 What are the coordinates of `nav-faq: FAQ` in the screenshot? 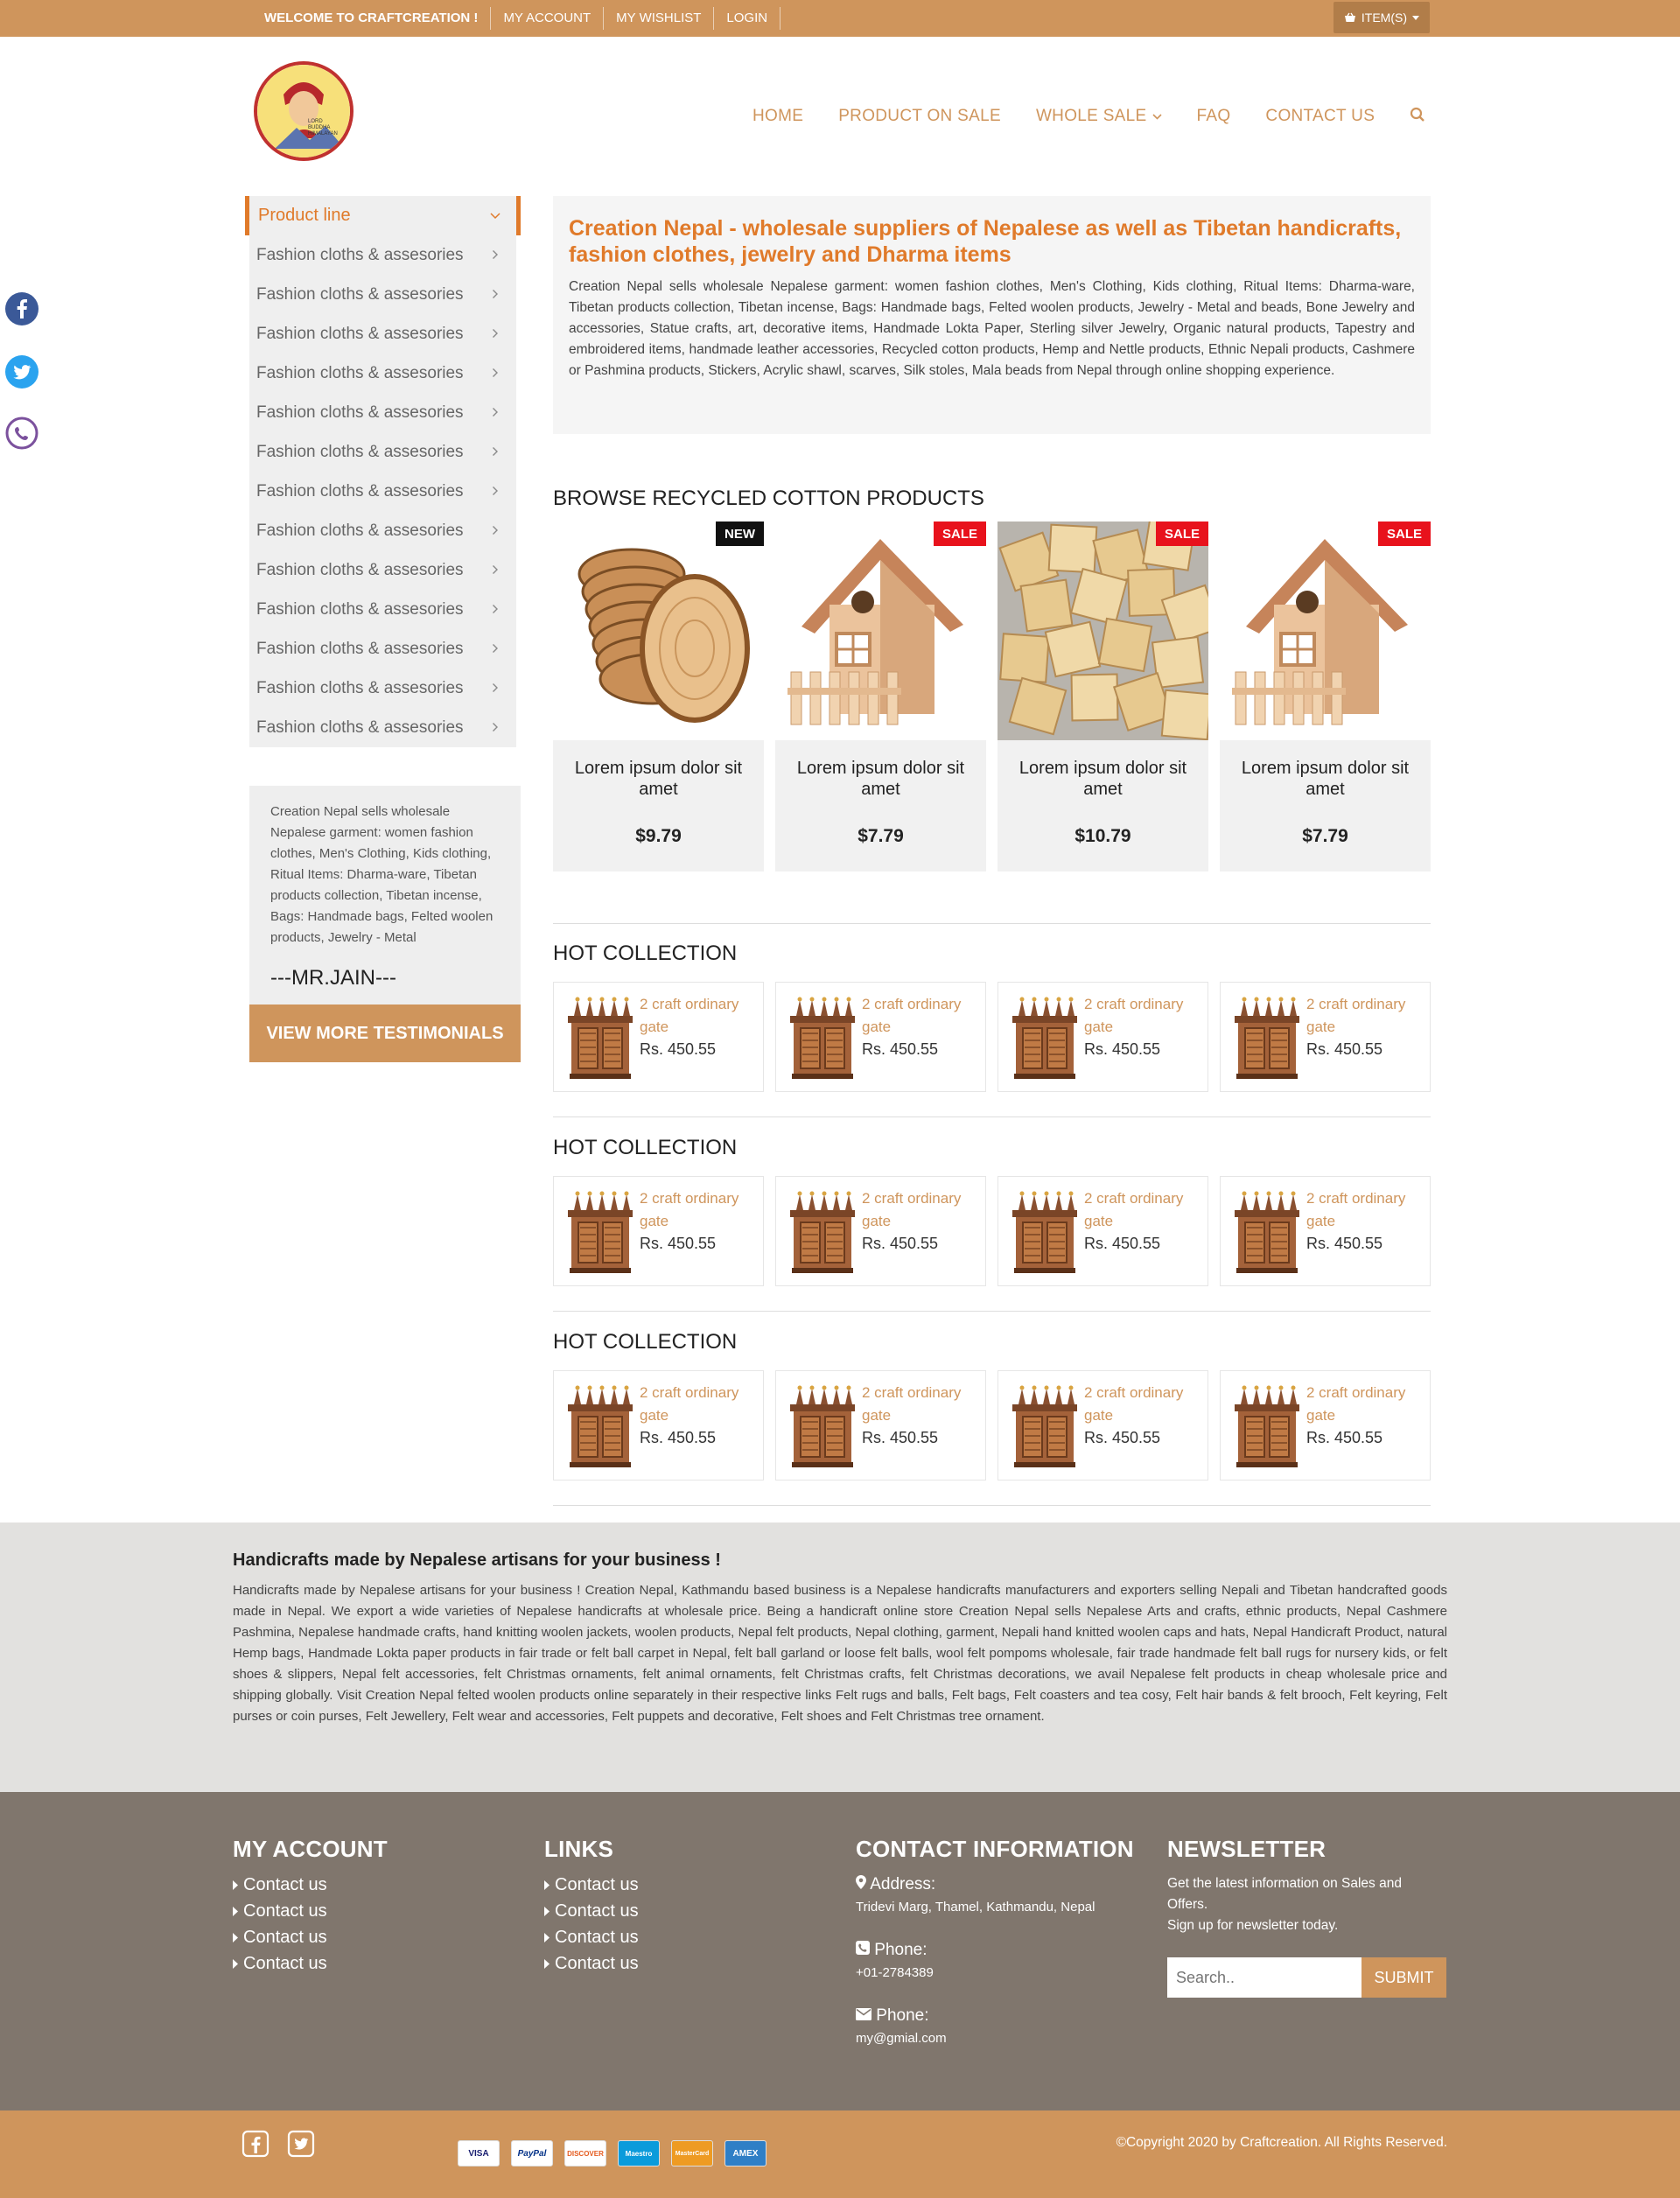 It's located at (1214, 116).